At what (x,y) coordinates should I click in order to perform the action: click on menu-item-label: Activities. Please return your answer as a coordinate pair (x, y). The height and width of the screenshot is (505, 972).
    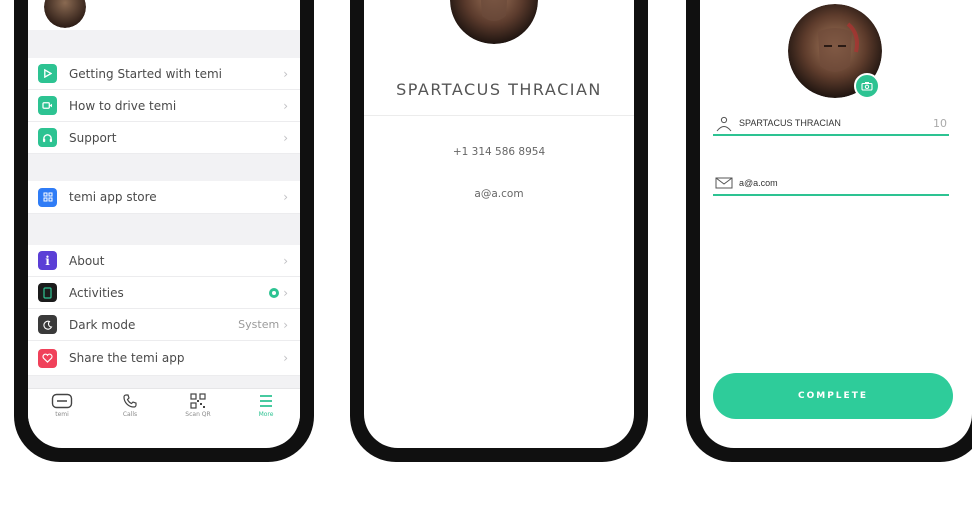
    Looking at the image, I should click on (96, 292).